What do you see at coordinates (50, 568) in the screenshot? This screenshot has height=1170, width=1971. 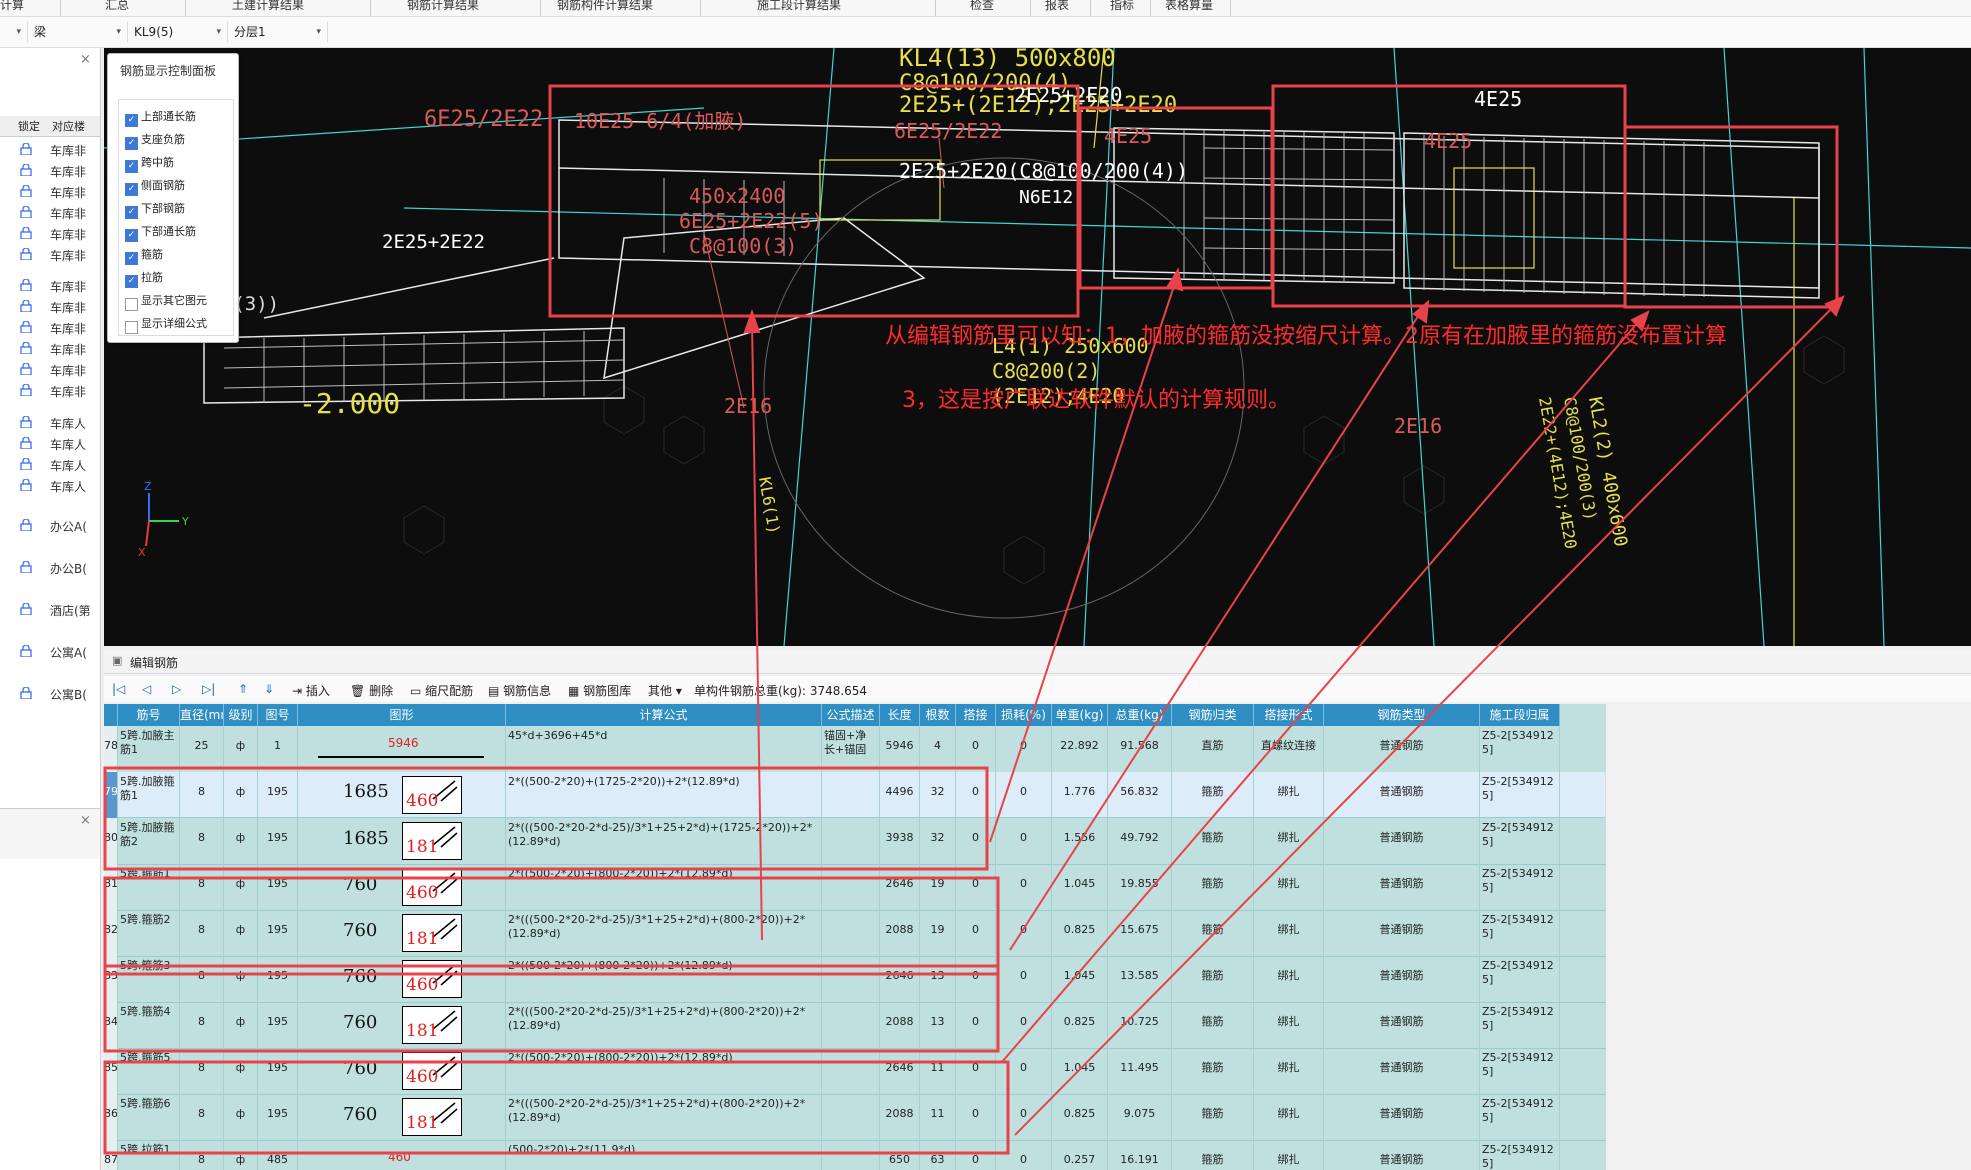 I see `list-item: 办公B(` at bounding box center [50, 568].